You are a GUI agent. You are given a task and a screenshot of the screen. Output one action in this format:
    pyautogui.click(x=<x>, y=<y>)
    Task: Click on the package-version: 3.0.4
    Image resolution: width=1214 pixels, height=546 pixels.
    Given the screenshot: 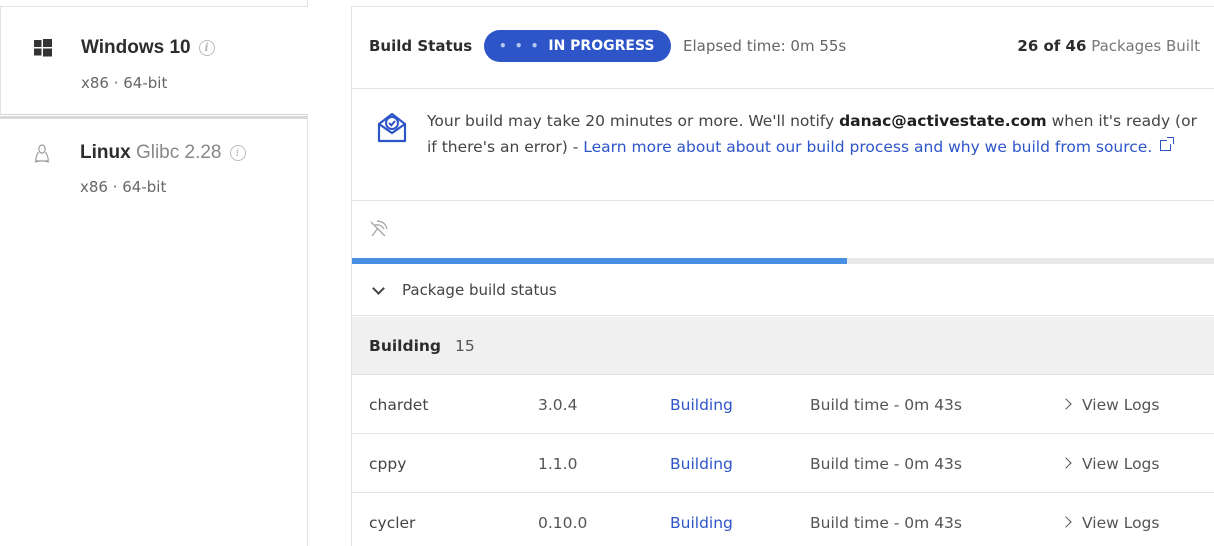 What is the action you would take?
    pyautogui.click(x=558, y=405)
    